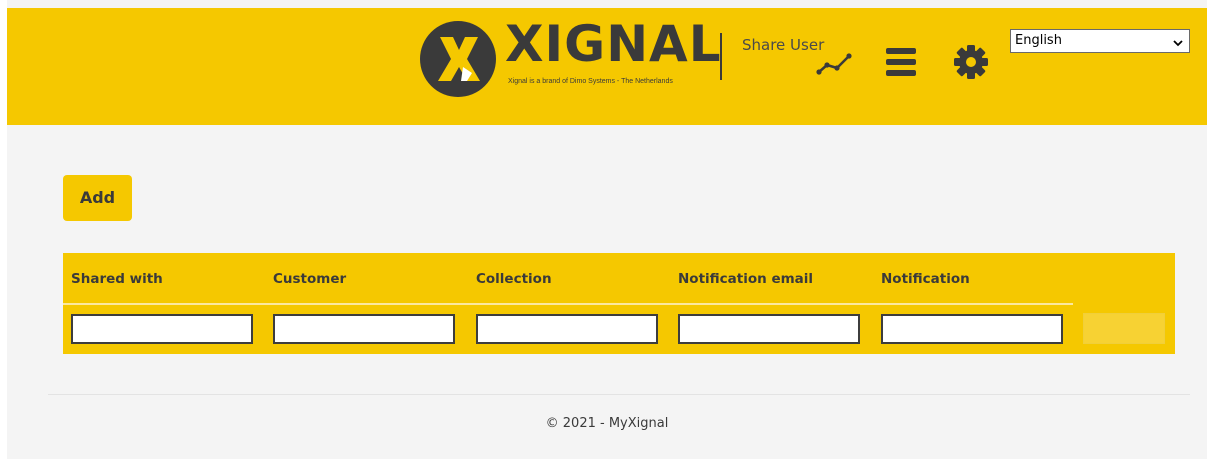 The image size is (1214, 459). What do you see at coordinates (971, 64) in the screenshot?
I see `gear-icon` at bounding box center [971, 64].